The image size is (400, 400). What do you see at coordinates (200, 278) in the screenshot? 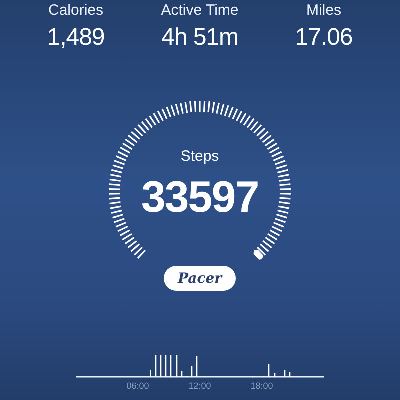
I see `brand-logo: Pacer` at bounding box center [200, 278].